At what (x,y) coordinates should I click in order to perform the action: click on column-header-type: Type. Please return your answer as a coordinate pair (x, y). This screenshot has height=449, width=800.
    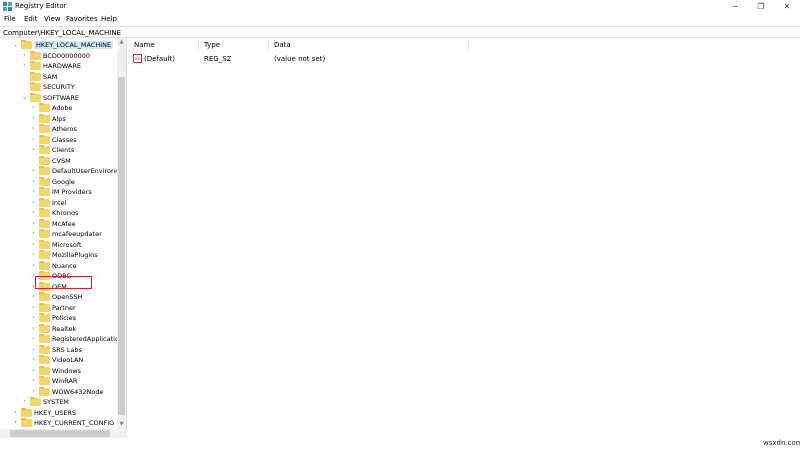
    Looking at the image, I should click on (212, 46).